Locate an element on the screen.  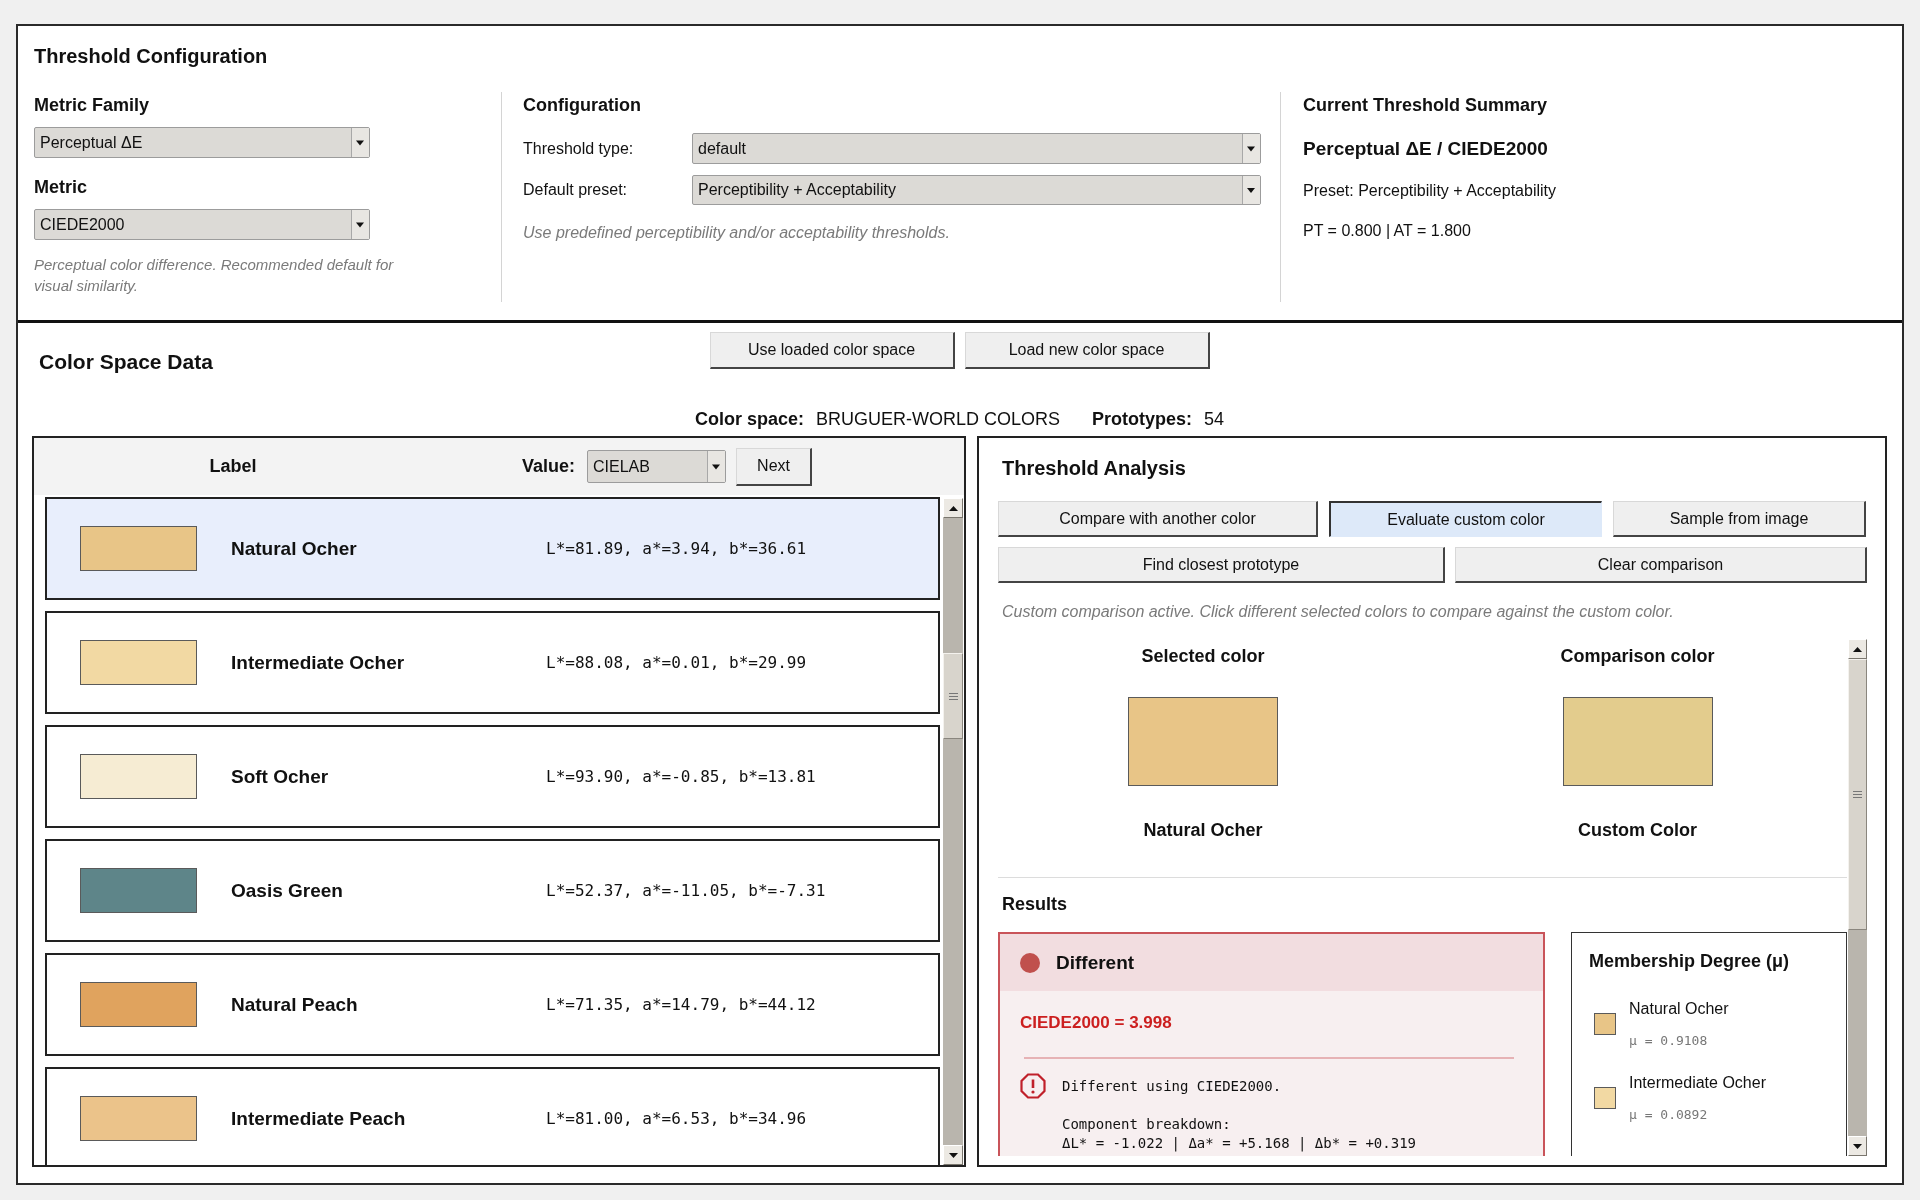
next-button: Next is located at coordinates (774, 466).